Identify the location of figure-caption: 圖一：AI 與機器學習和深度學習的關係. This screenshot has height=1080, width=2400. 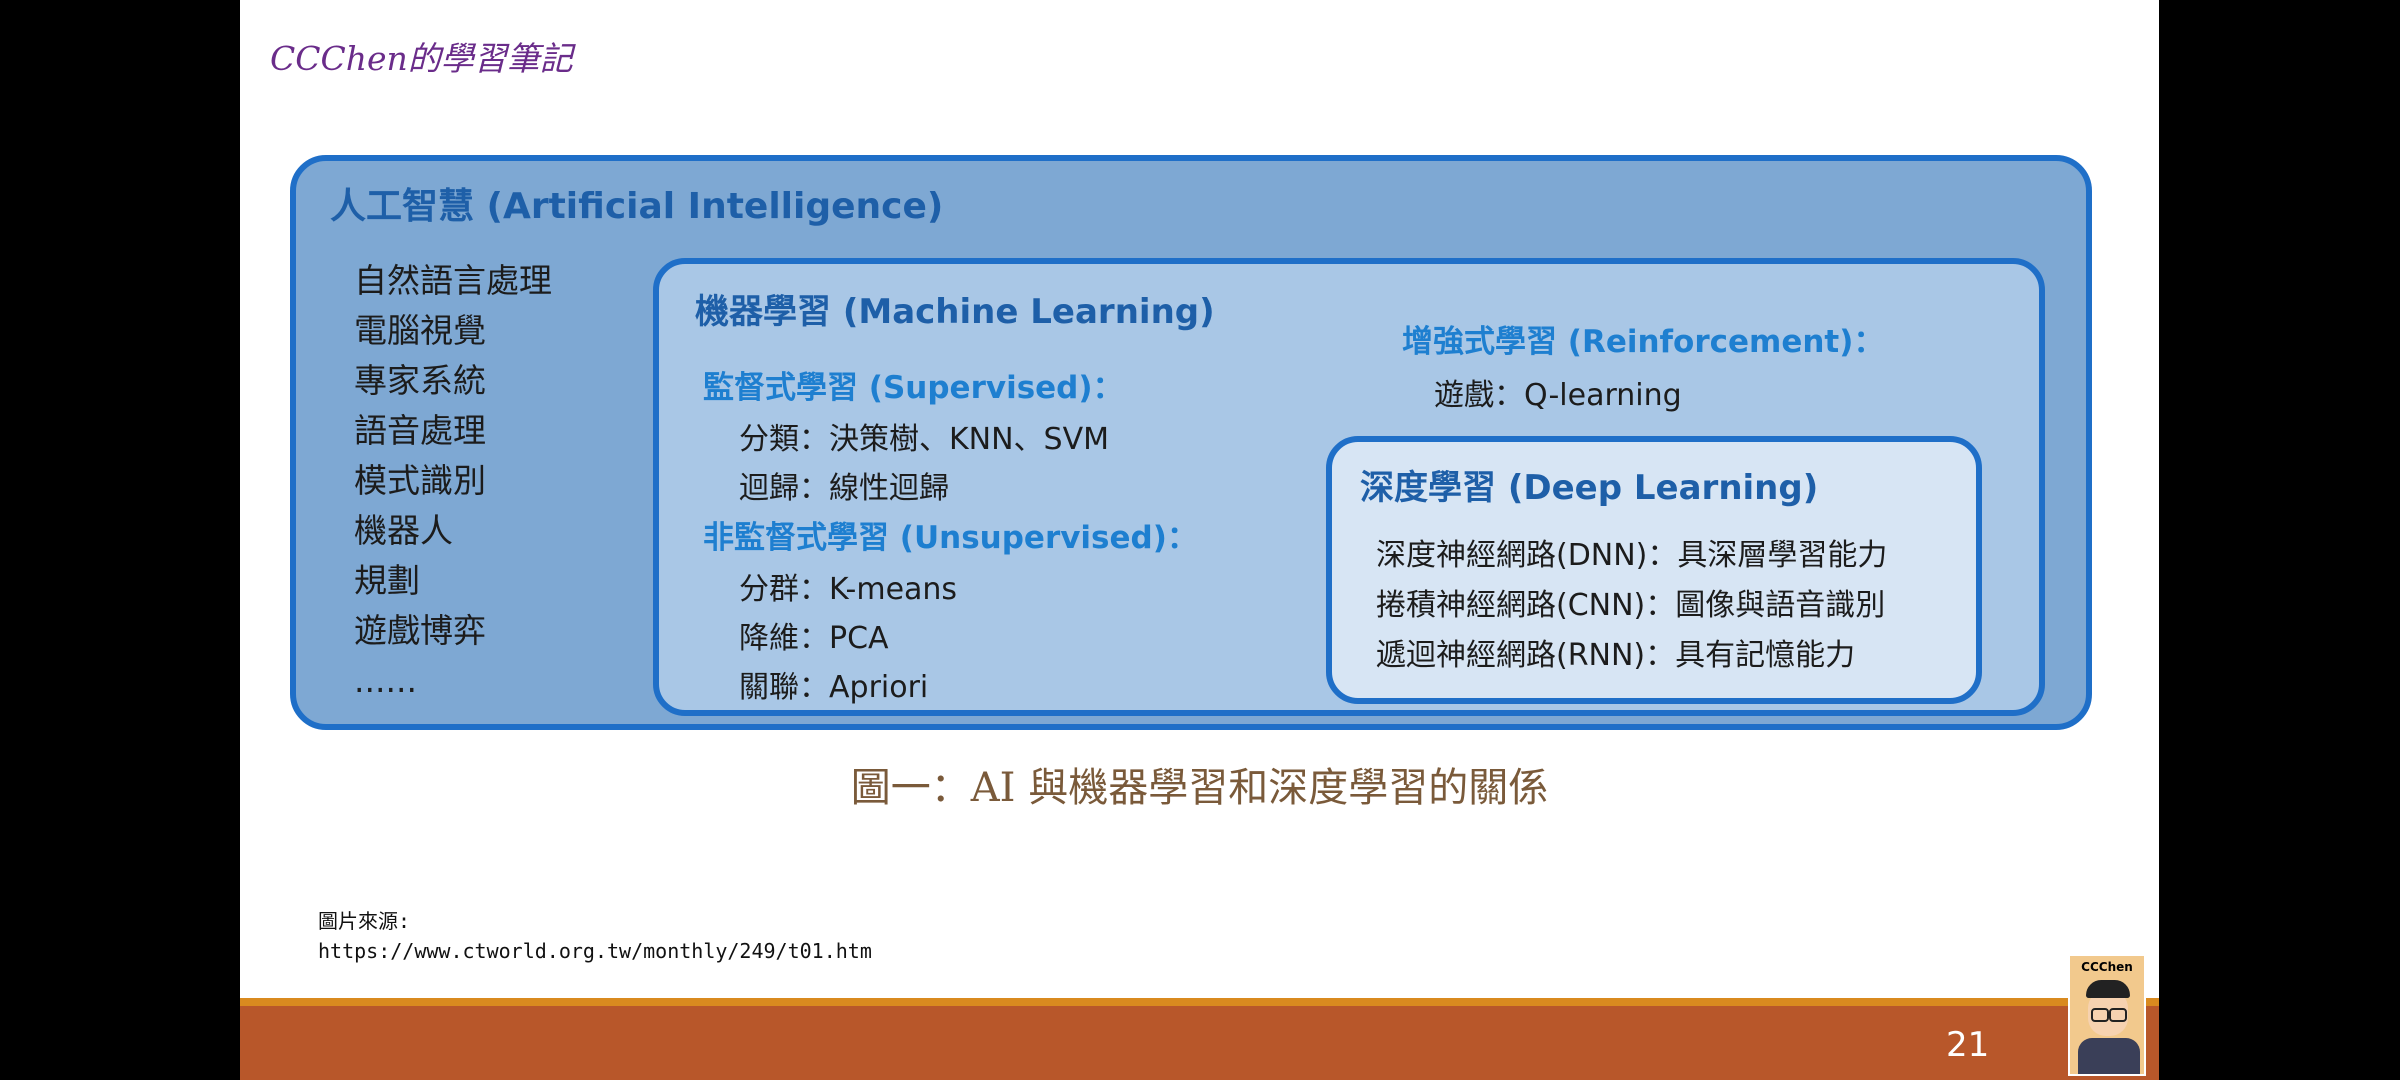
(1199, 788).